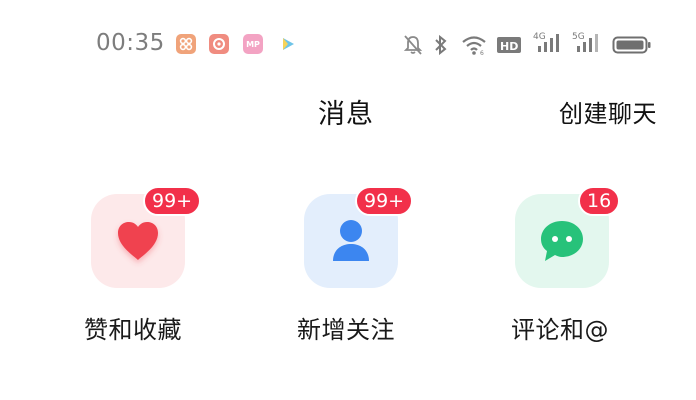 This screenshot has width=696, height=400. What do you see at coordinates (599, 201) in the screenshot?
I see `comments-count-badge: 16` at bounding box center [599, 201].